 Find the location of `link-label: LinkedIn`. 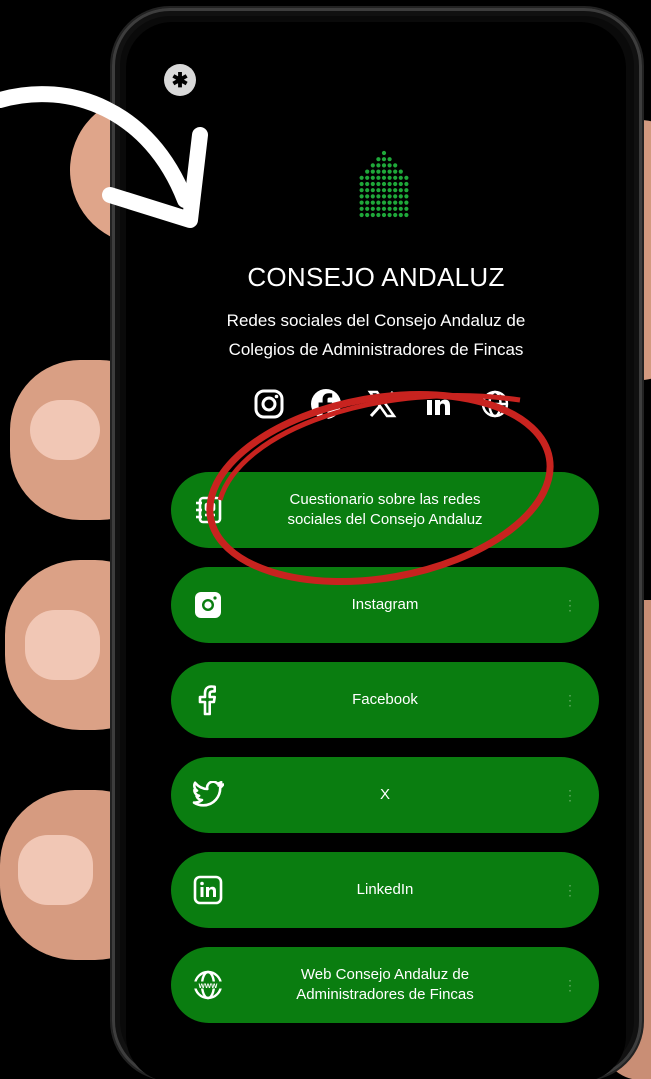

link-label: LinkedIn is located at coordinates (385, 889).